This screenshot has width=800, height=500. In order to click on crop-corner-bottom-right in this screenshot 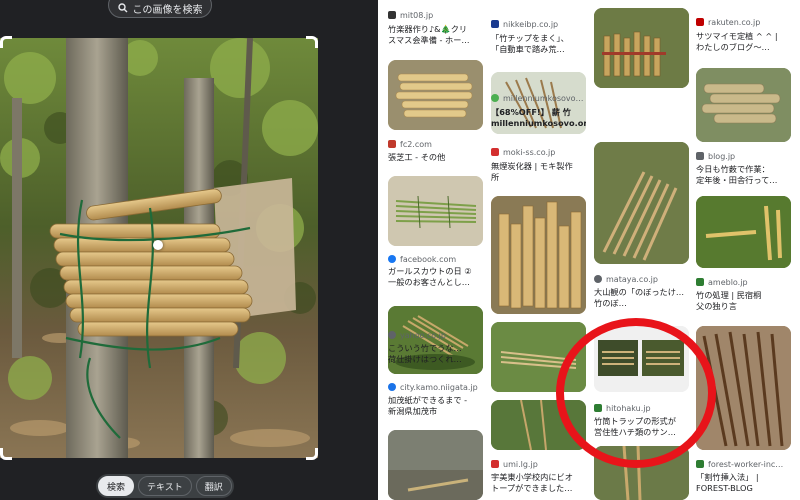, I will do `click(312, 454)`.